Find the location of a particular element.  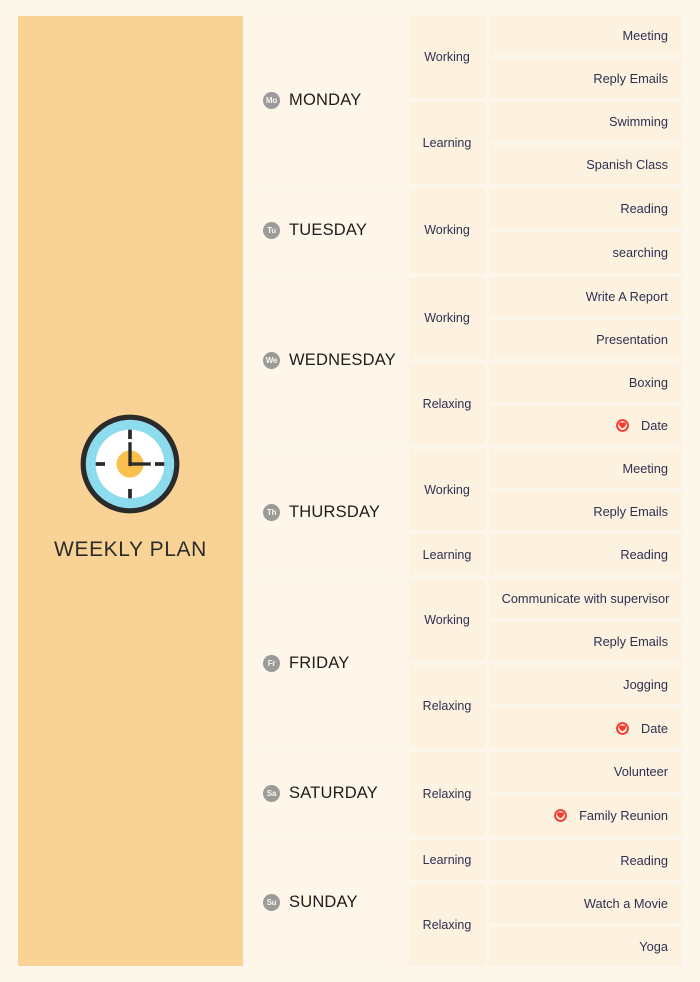

day-cell-tuesday: Tu TUESDAY is located at coordinates (326, 230).